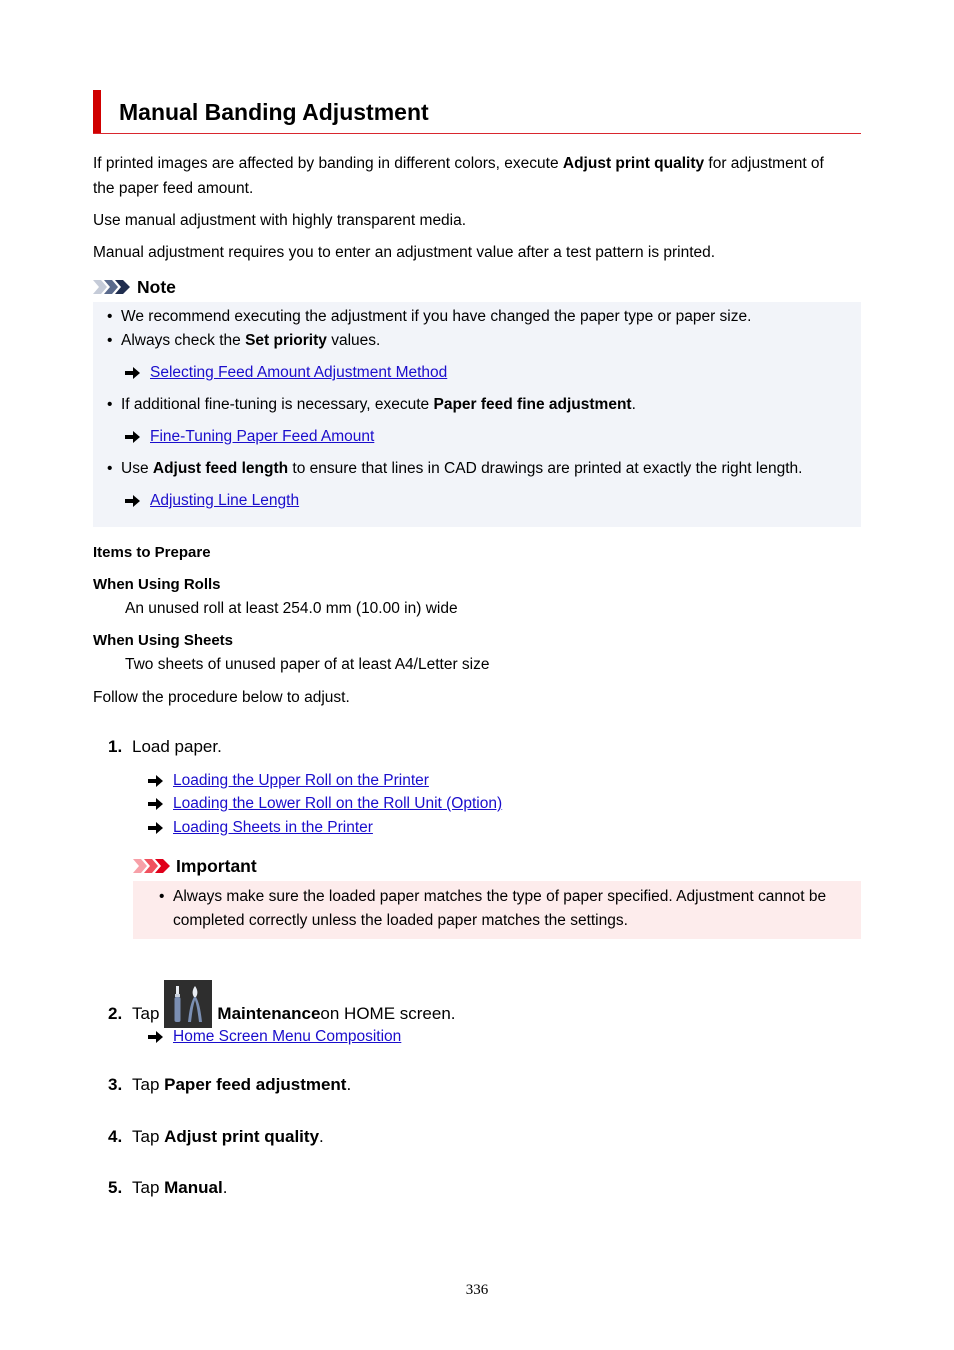 This screenshot has height=1350, width=954. What do you see at coordinates (274, 112) in the screenshot?
I see `page-title: Manual Banding Adjustment` at bounding box center [274, 112].